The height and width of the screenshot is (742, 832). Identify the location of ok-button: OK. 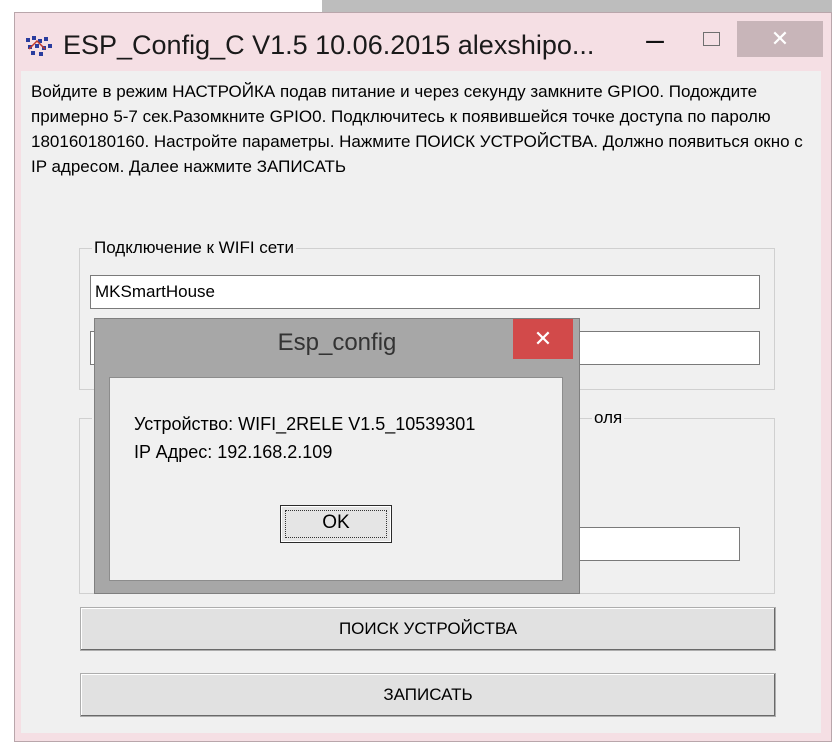
(336, 524).